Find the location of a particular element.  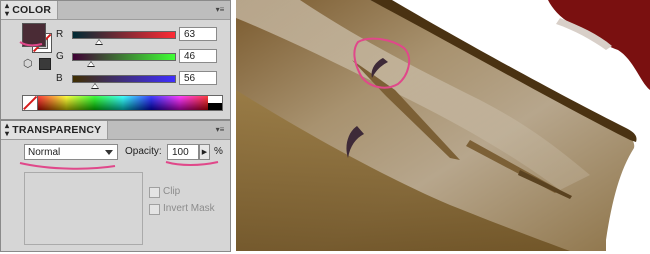

channel-b-value: 56 is located at coordinates (198, 78).